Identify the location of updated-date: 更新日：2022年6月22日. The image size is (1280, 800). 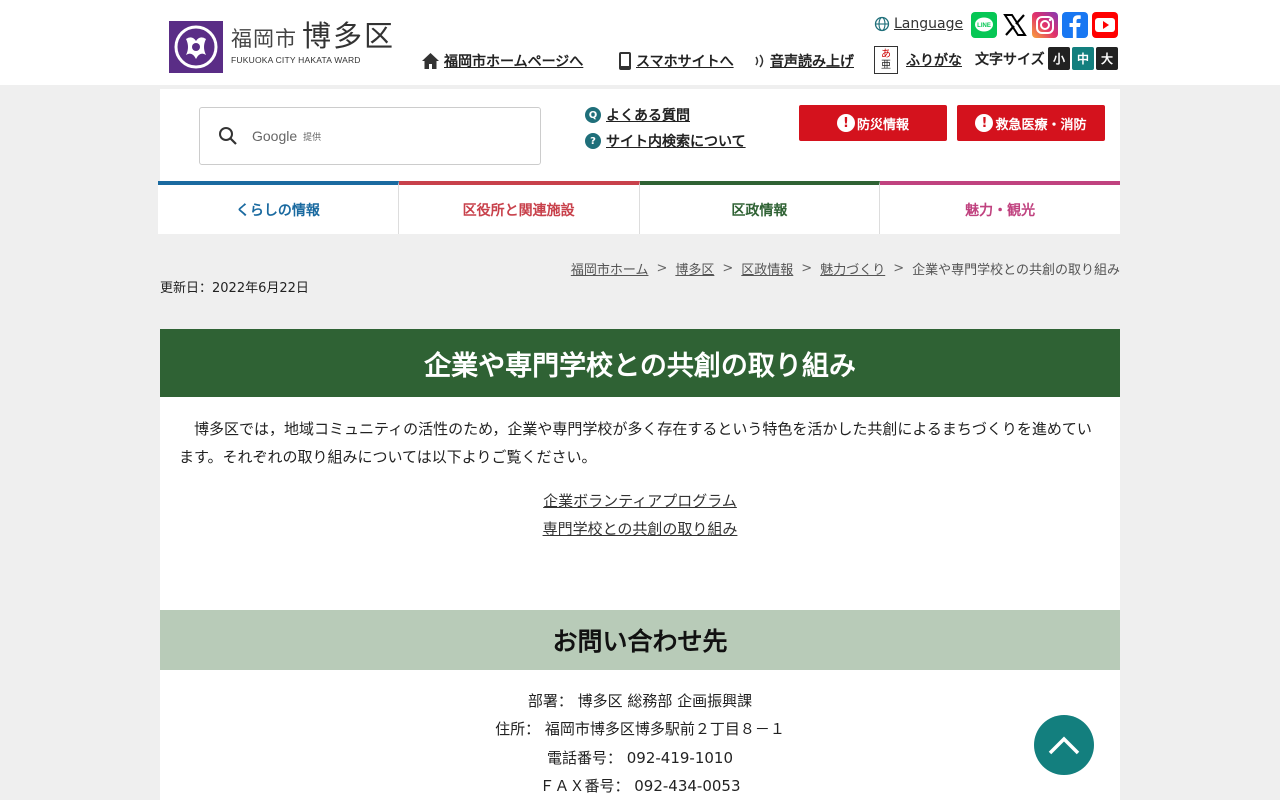
(234, 288).